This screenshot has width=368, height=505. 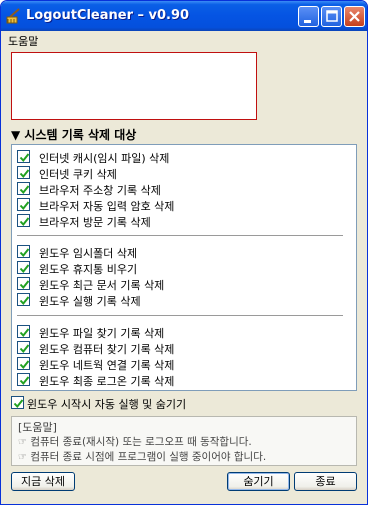 I want to click on help-line: ☞ 컴퓨터 종료(재시작) 또는 로그오프 때 동작합니다., so click(x=135, y=441).